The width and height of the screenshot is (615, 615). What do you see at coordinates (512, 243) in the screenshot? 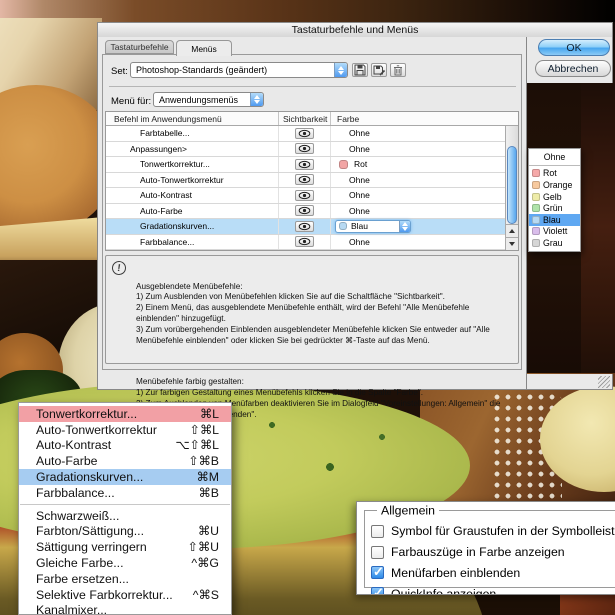
I see `scroll-down-button` at bounding box center [512, 243].